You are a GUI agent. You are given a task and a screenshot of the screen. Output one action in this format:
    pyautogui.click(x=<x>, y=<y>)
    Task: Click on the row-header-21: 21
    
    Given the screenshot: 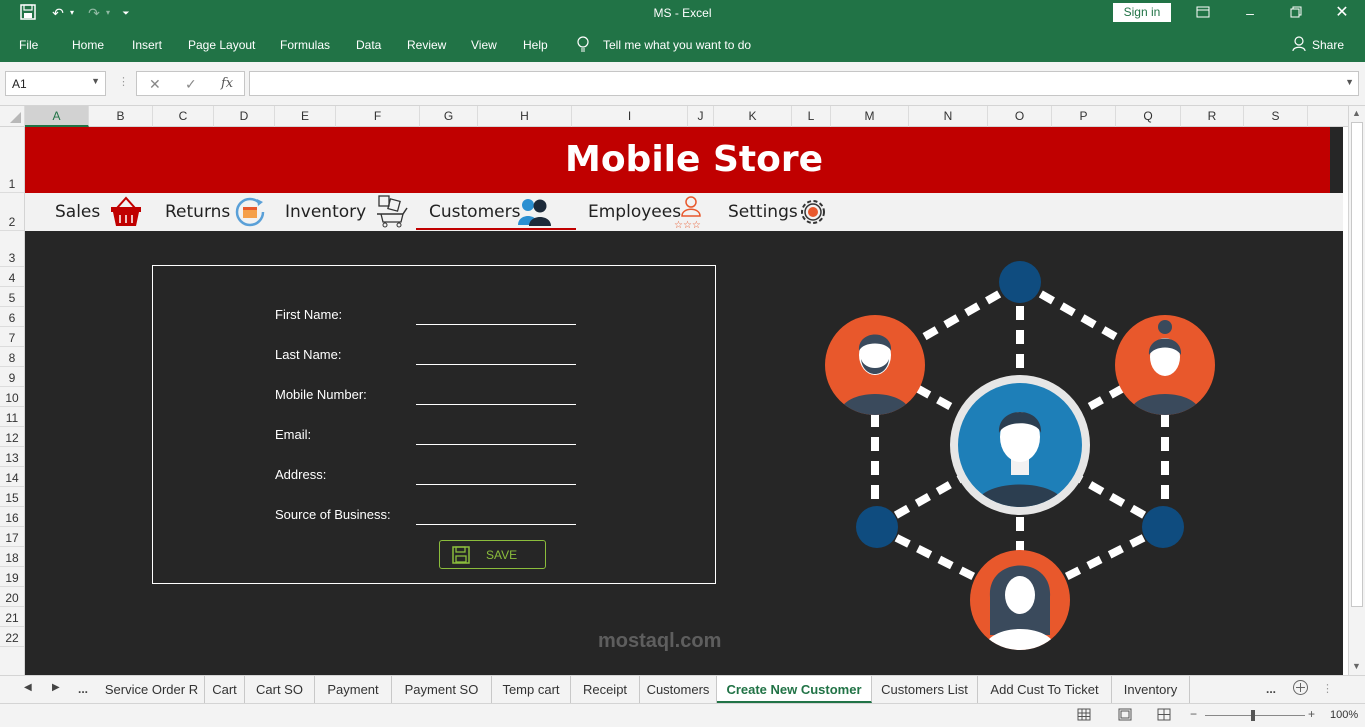 What is the action you would take?
    pyautogui.click(x=12, y=617)
    